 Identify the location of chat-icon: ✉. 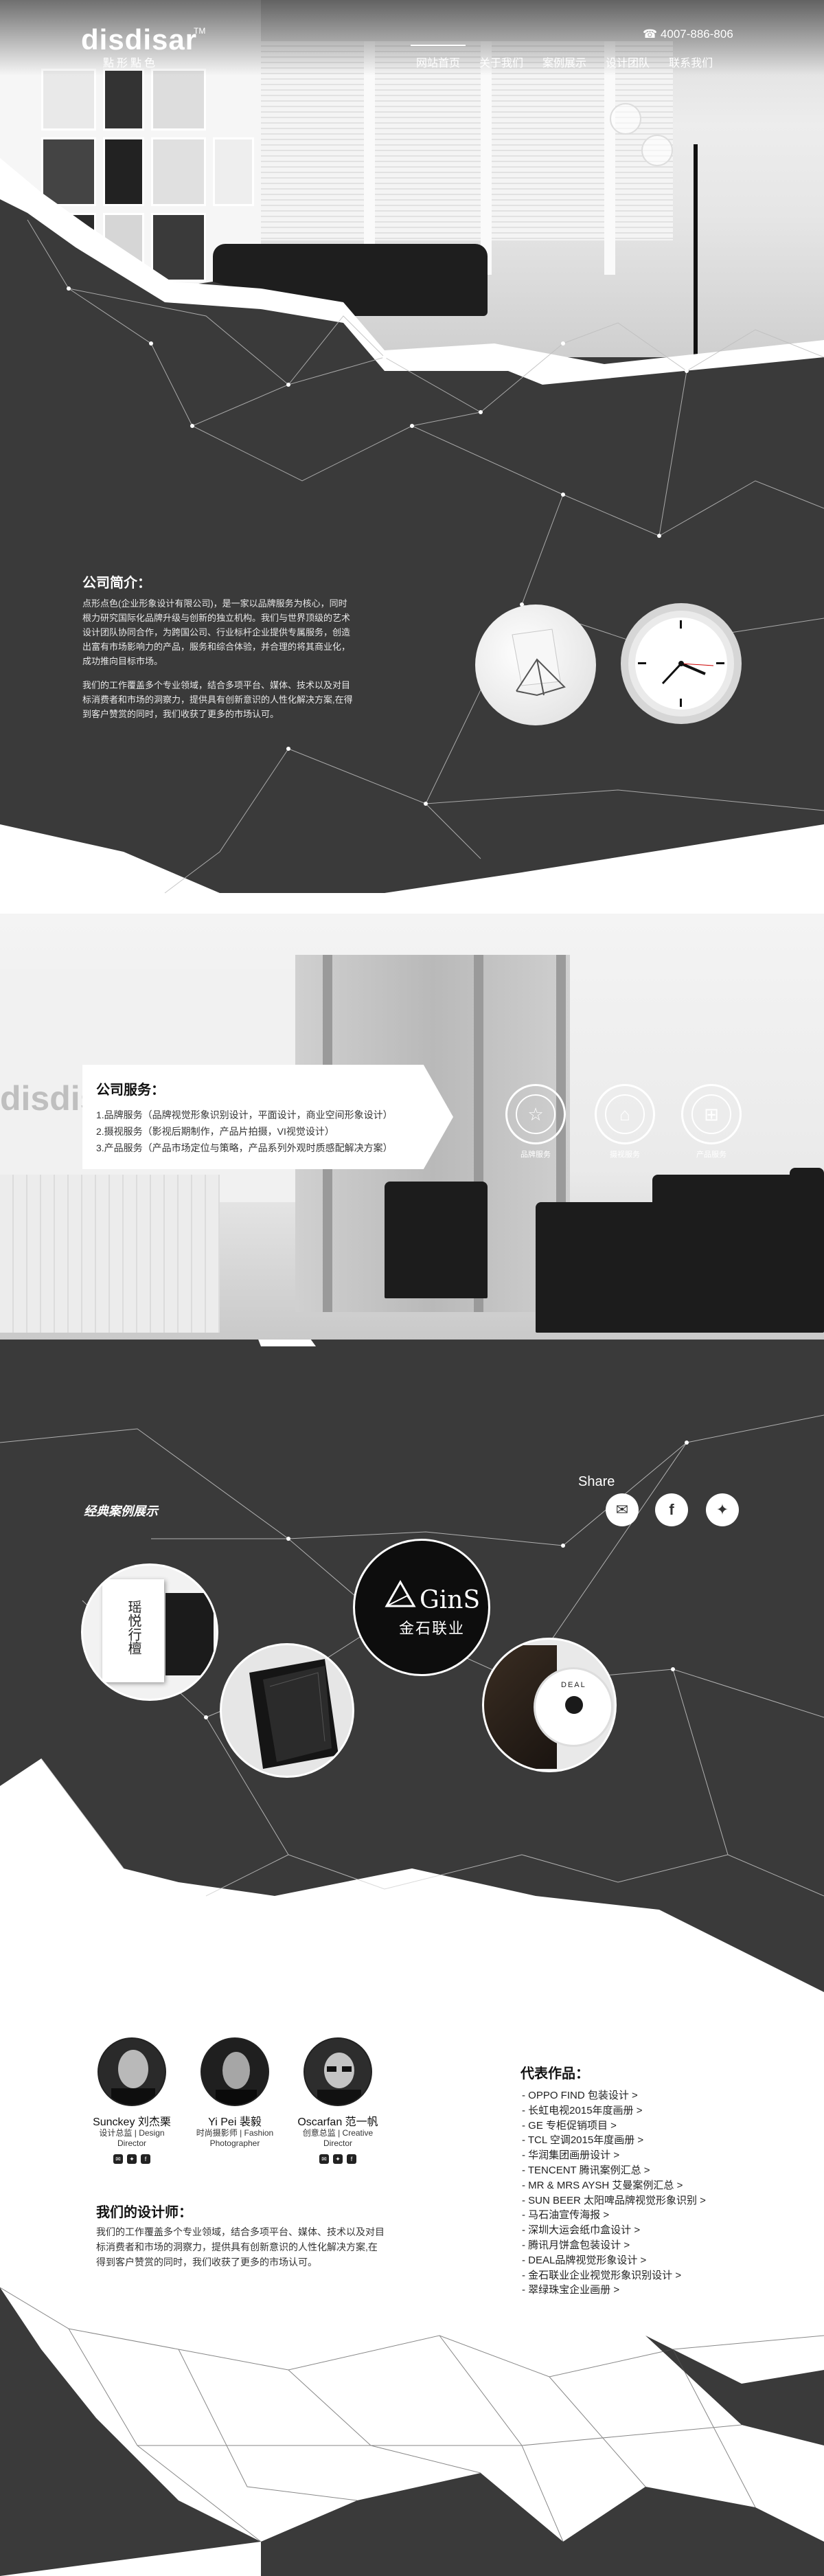
(622, 1509).